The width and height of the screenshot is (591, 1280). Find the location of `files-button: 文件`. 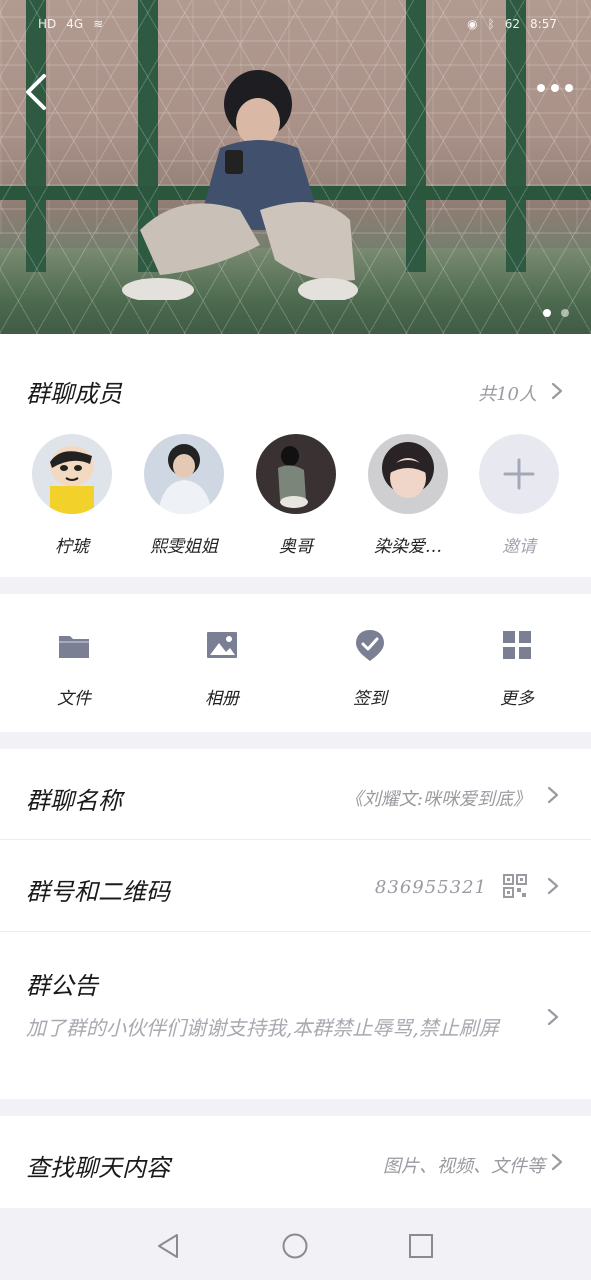

files-button: 文件 is located at coordinates (74, 668).